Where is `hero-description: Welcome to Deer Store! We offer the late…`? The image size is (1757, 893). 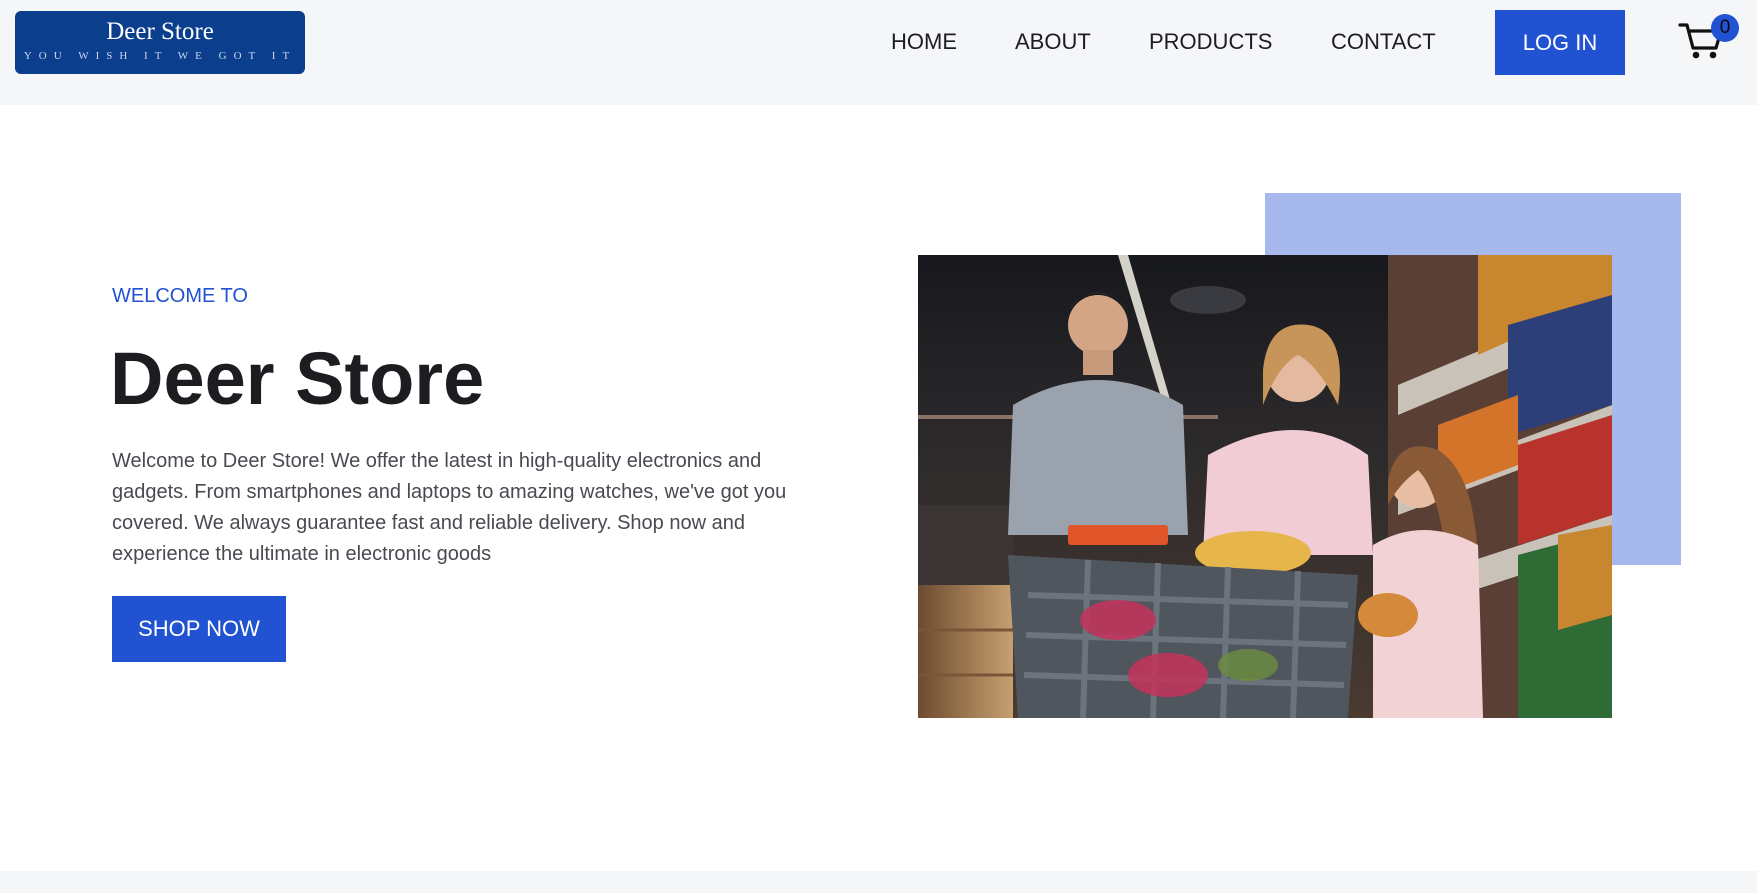 hero-description: Welcome to Deer Store! We offer the late… is located at coordinates (449, 507).